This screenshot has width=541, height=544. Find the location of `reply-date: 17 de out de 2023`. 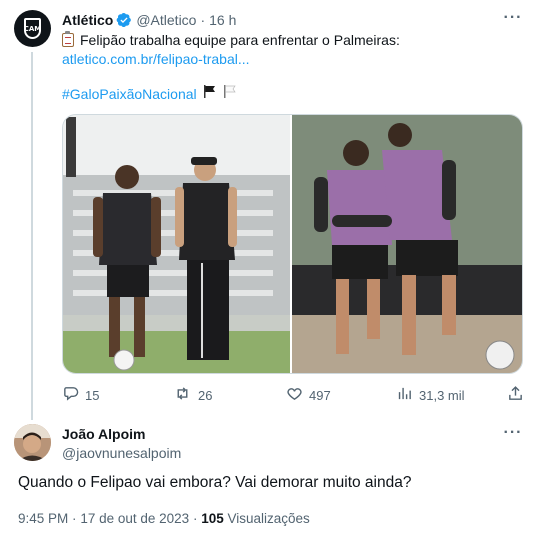

reply-date: 17 de out de 2023 is located at coordinates (134, 518).